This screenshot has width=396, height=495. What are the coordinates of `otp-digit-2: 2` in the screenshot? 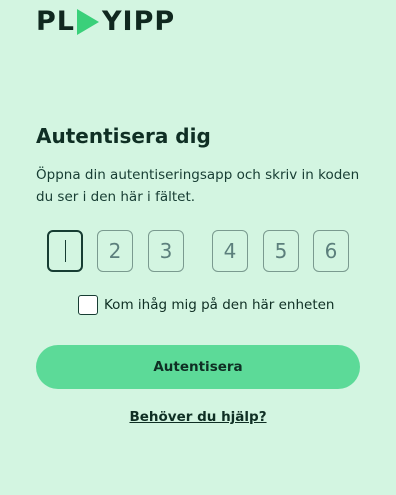 It's located at (115, 251).